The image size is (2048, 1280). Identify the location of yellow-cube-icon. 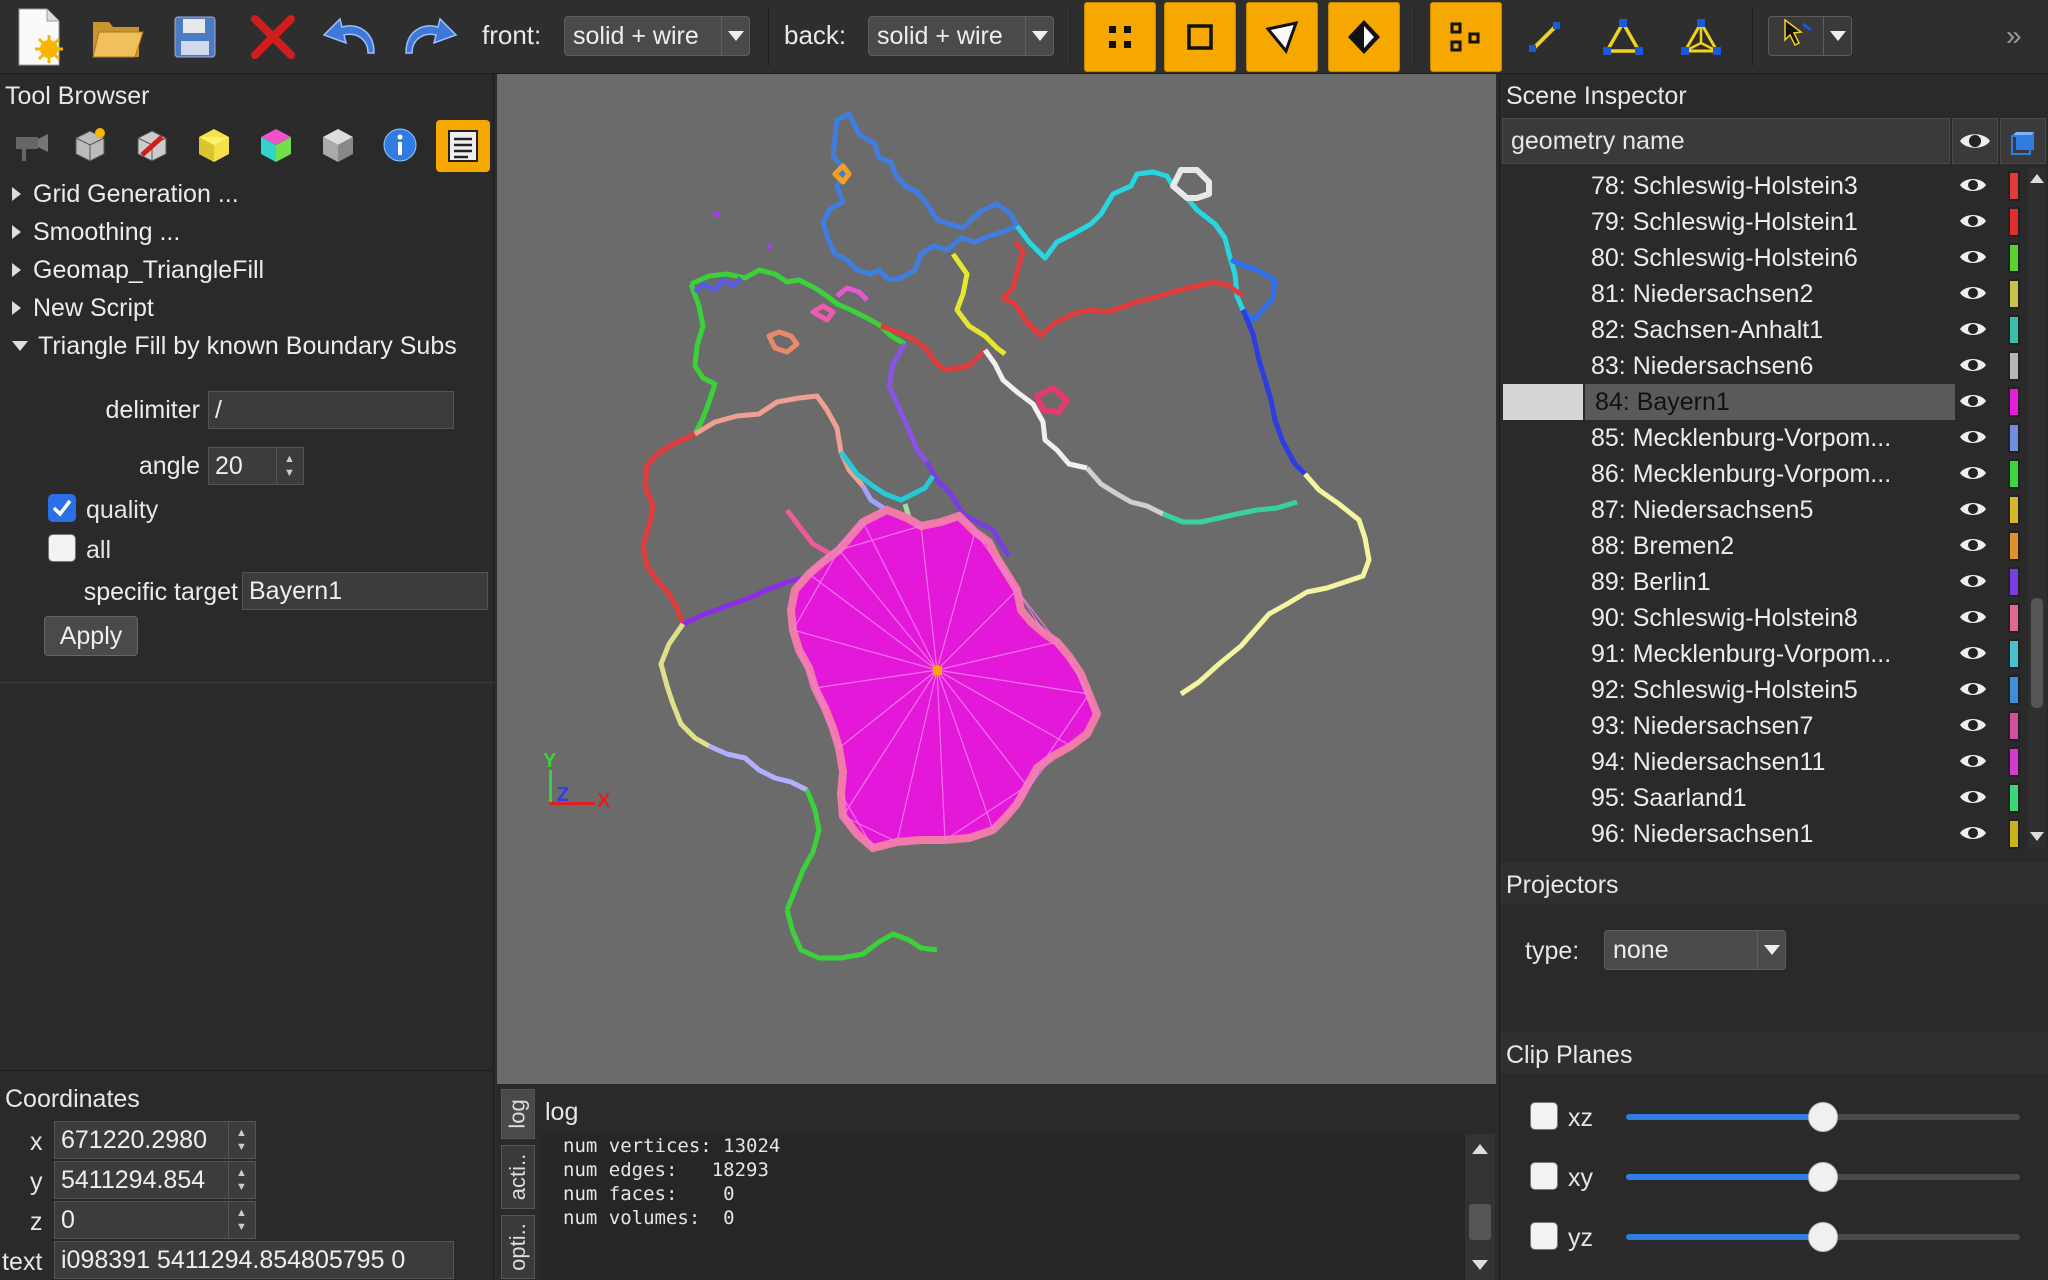
(214, 145).